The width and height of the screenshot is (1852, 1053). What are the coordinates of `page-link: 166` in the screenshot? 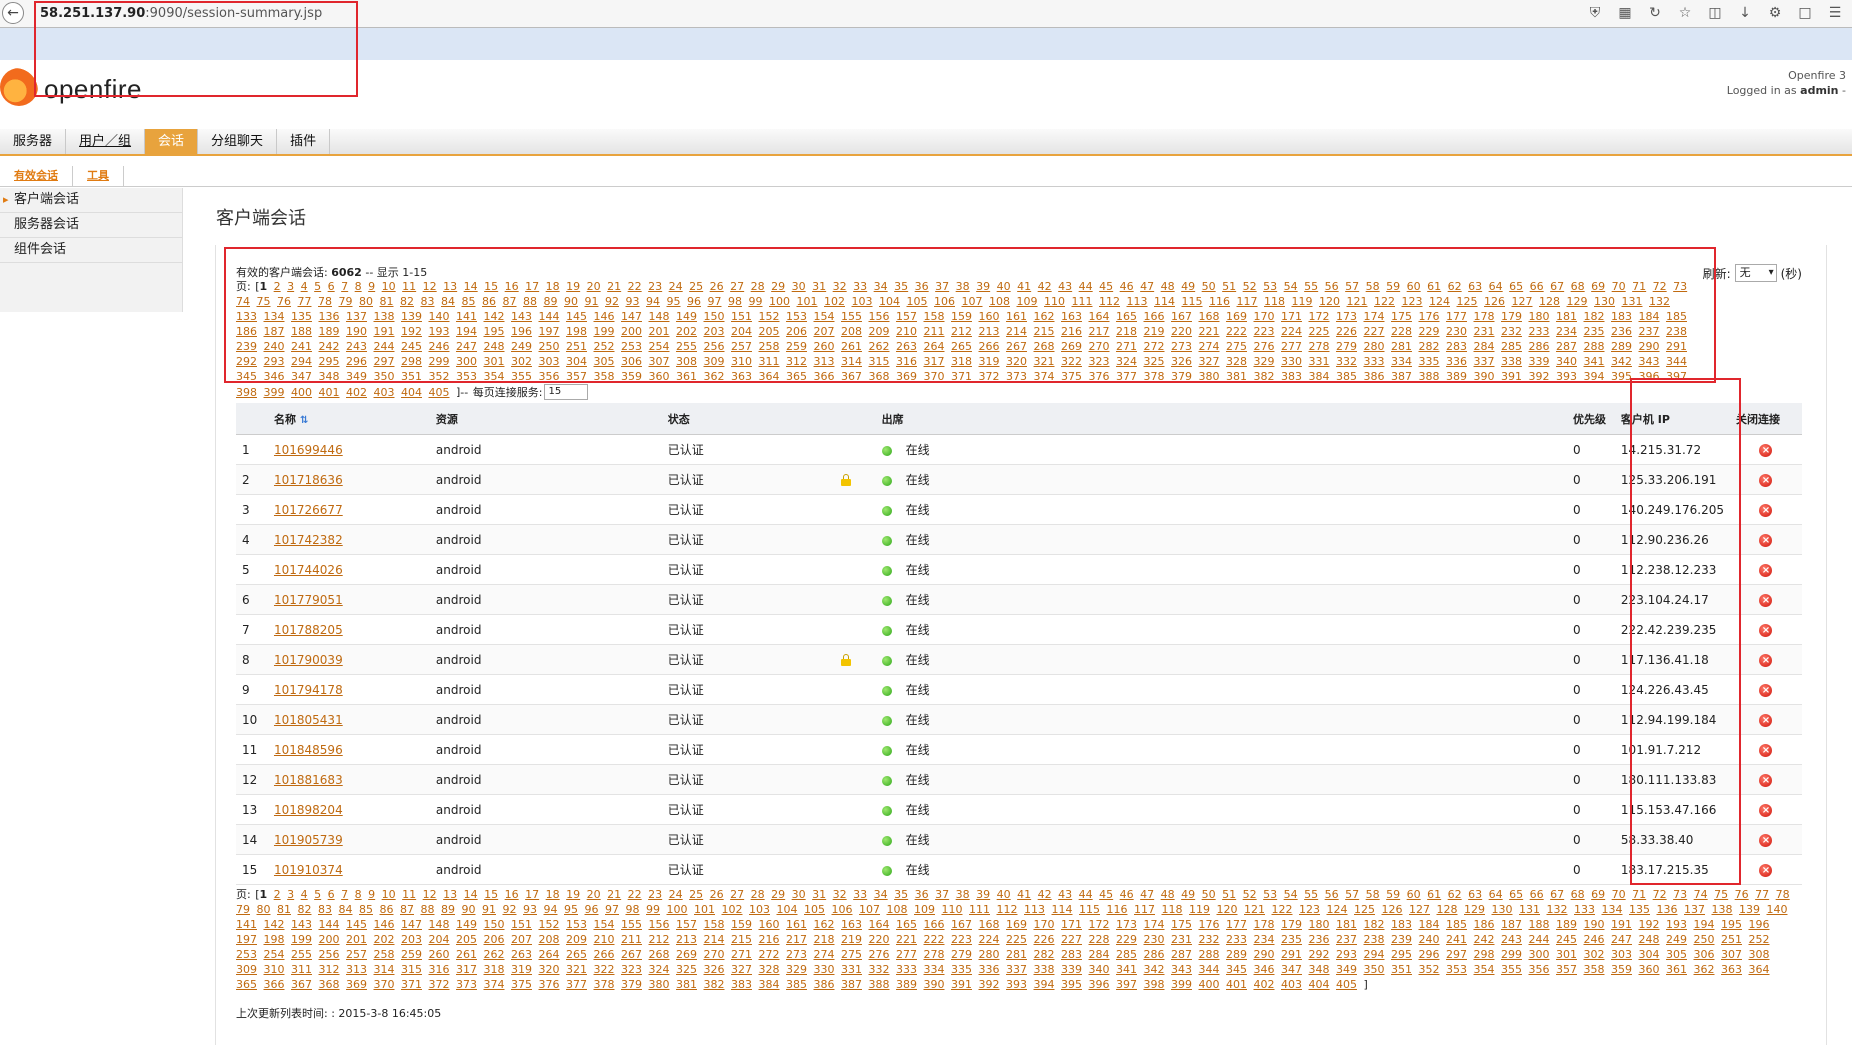 It's located at (934, 924).